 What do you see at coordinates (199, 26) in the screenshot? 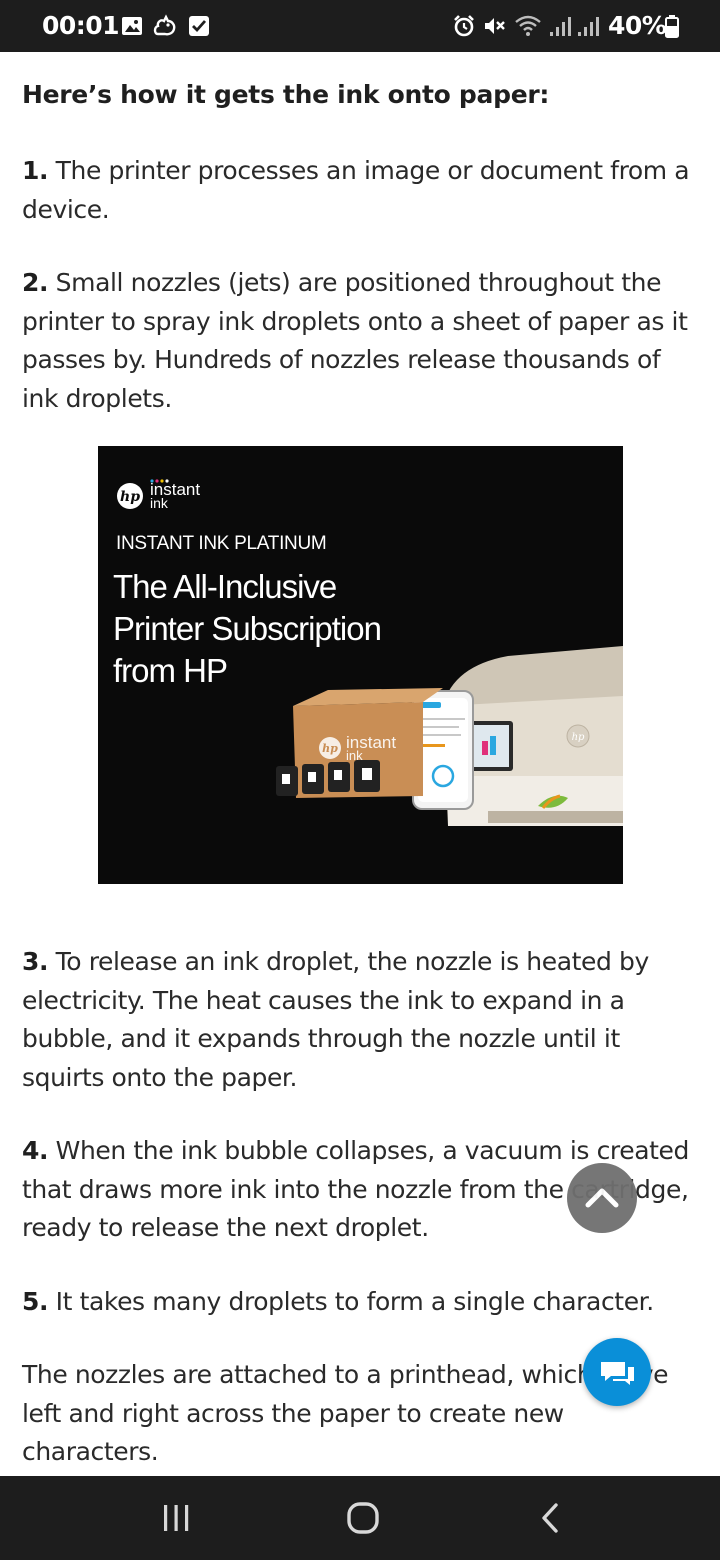
I see `checkbox-icon` at bounding box center [199, 26].